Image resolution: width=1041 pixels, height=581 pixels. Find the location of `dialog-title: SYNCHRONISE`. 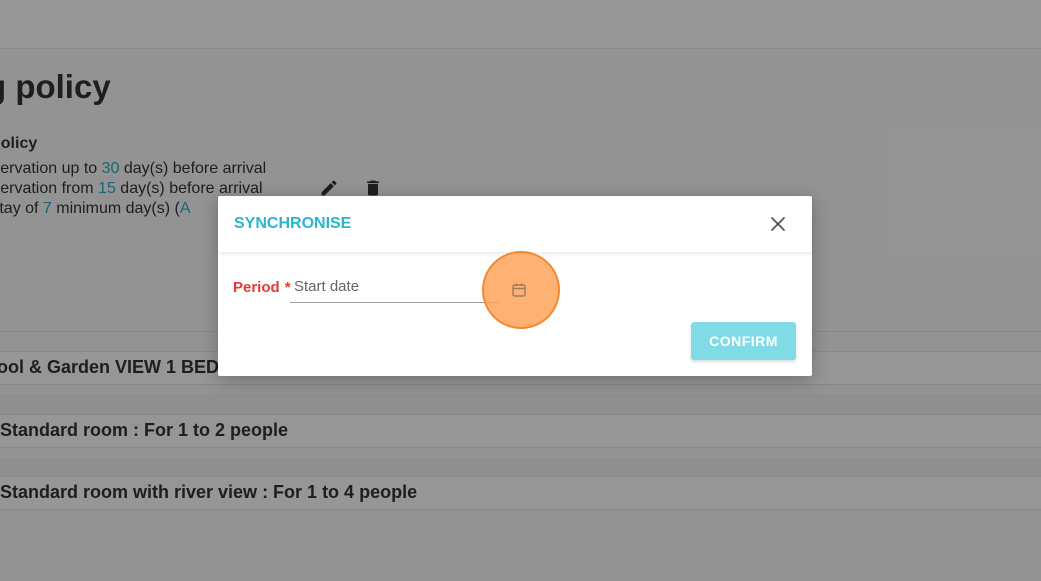

dialog-title: SYNCHRONISE is located at coordinates (293, 223).